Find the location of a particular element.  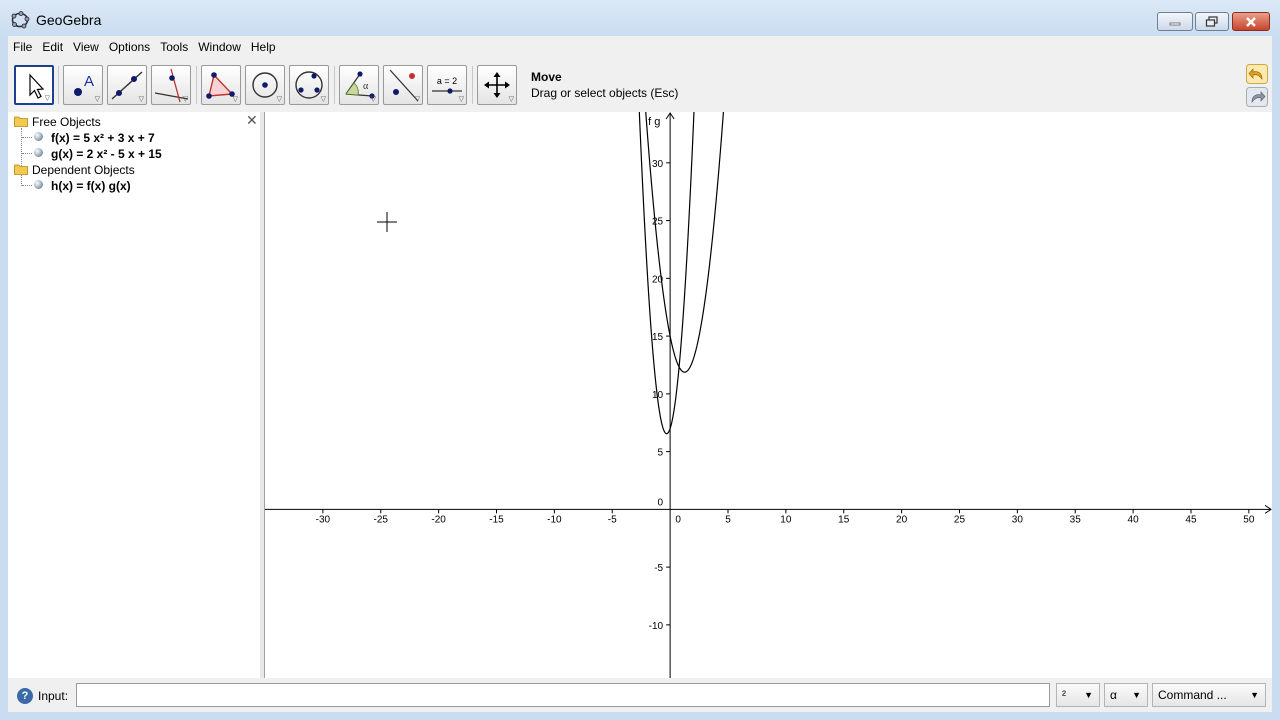

close-icon is located at coordinates (1251, 21).